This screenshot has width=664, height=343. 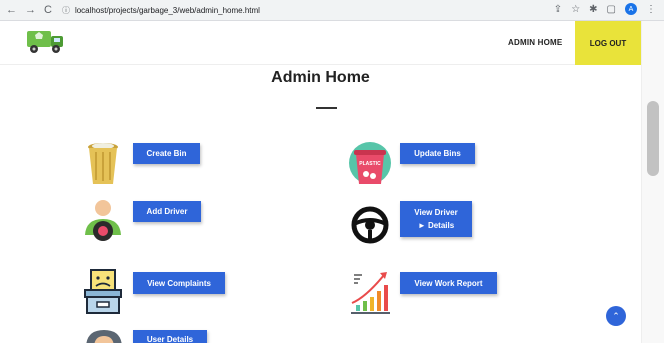 I want to click on plastic-bin-icon: PLASTIC, so click(x=370, y=165).